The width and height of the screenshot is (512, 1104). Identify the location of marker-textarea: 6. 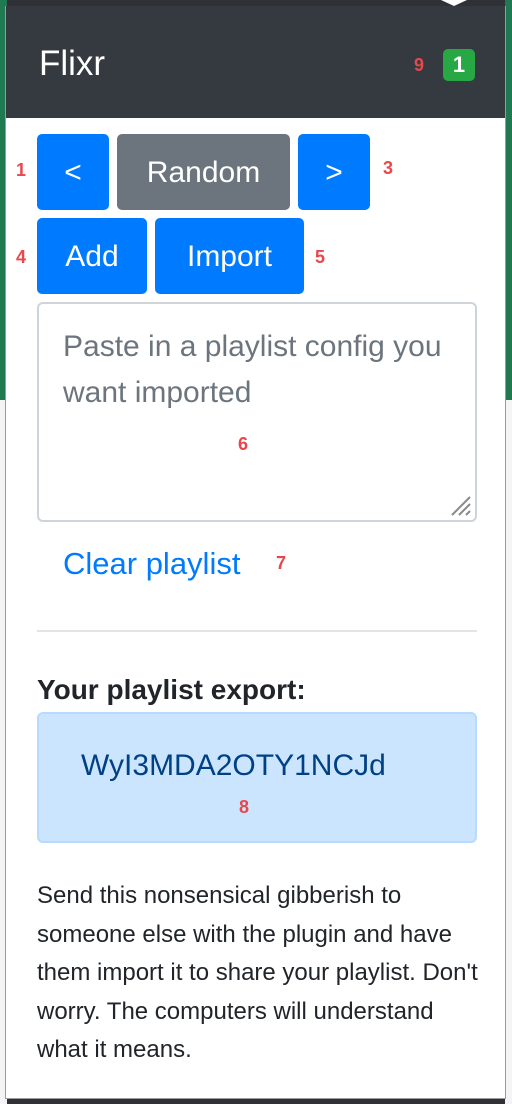
(243, 444).